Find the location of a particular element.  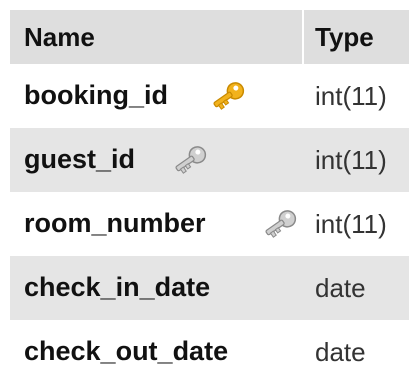

field-name: booking_id is located at coordinates (96, 95).